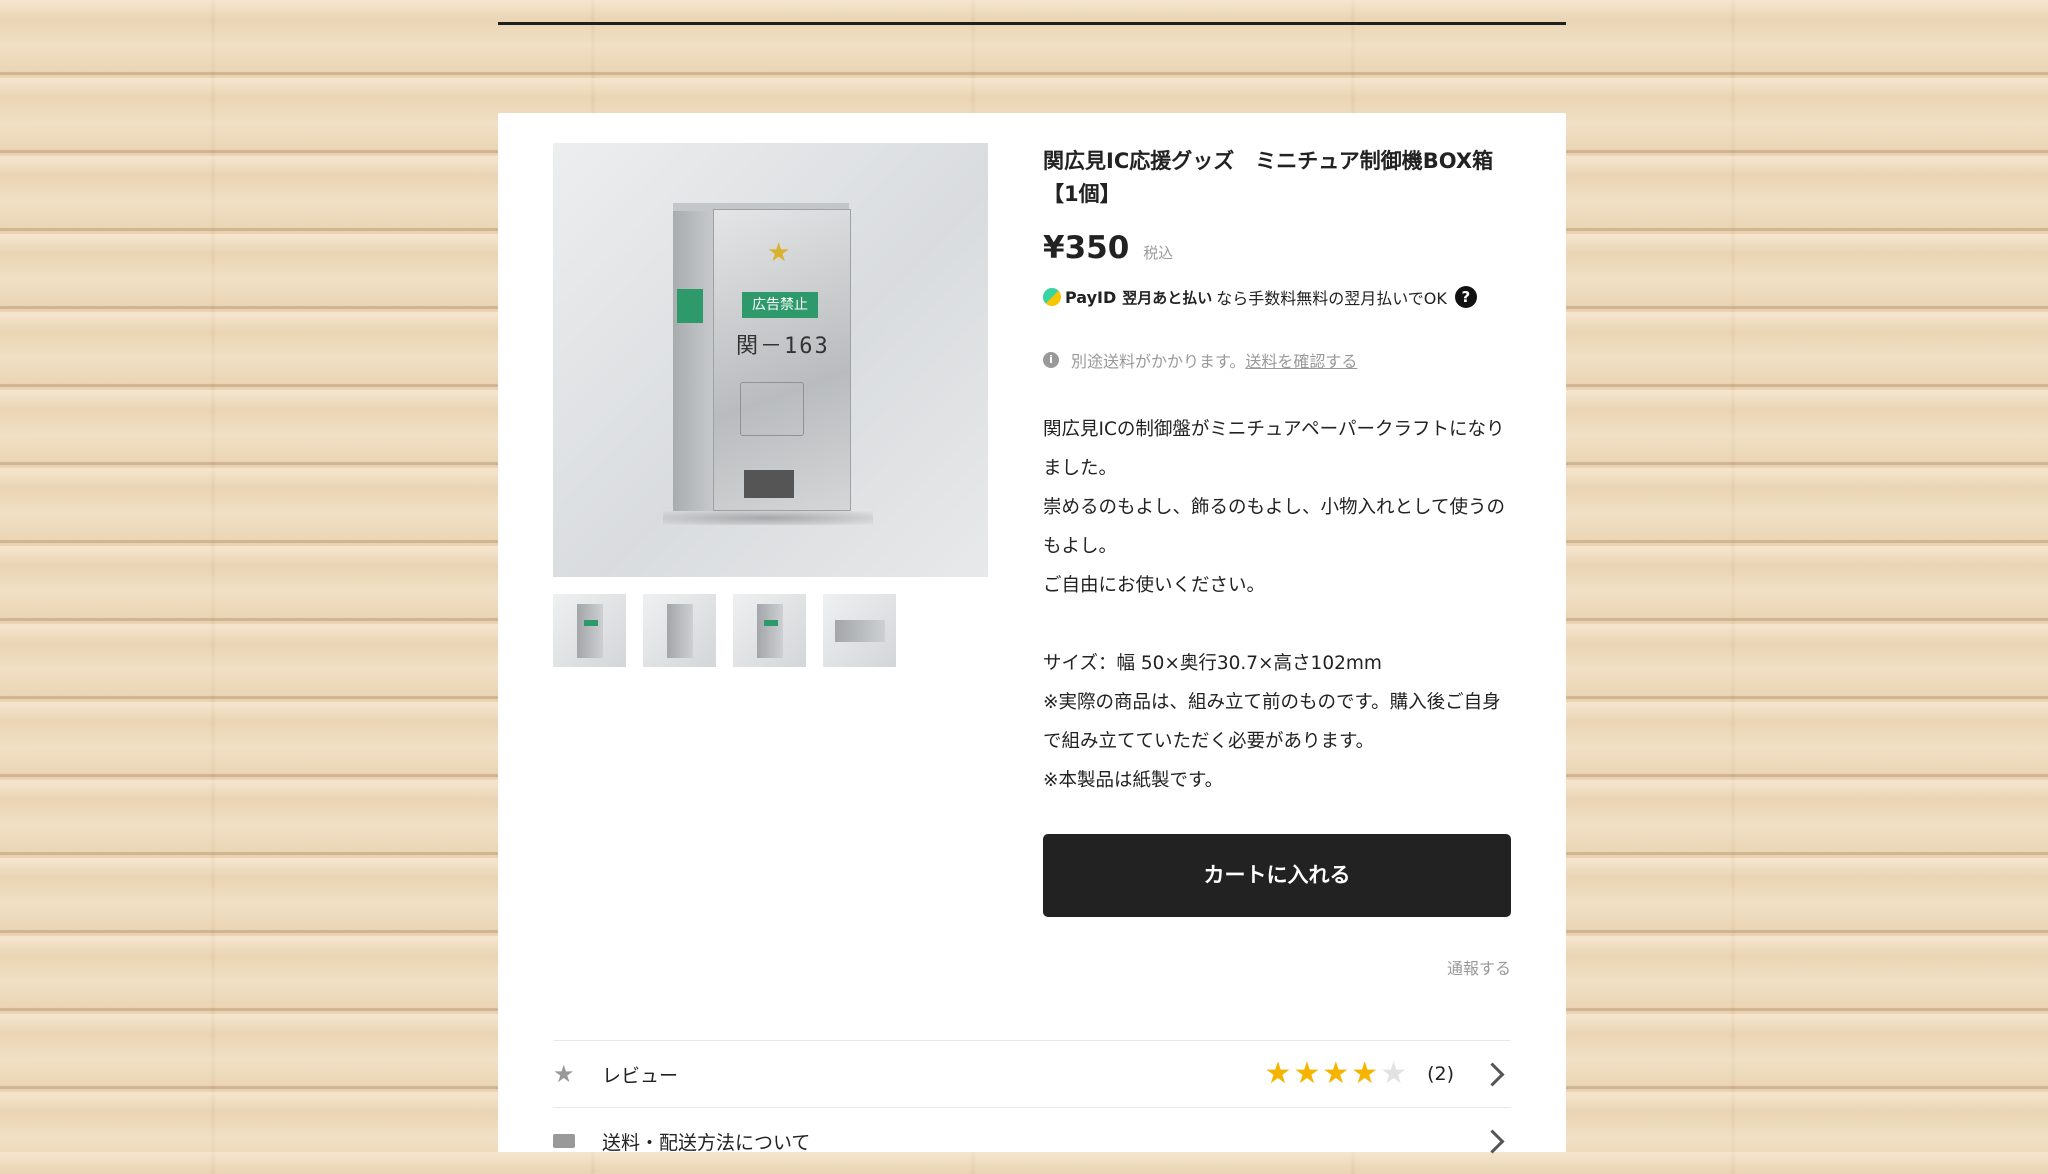 Image resolution: width=2048 pixels, height=1174 pixels. Describe the element at coordinates (706, 1142) in the screenshot. I see `shipping-method-label: 送料・配送方法について` at that location.